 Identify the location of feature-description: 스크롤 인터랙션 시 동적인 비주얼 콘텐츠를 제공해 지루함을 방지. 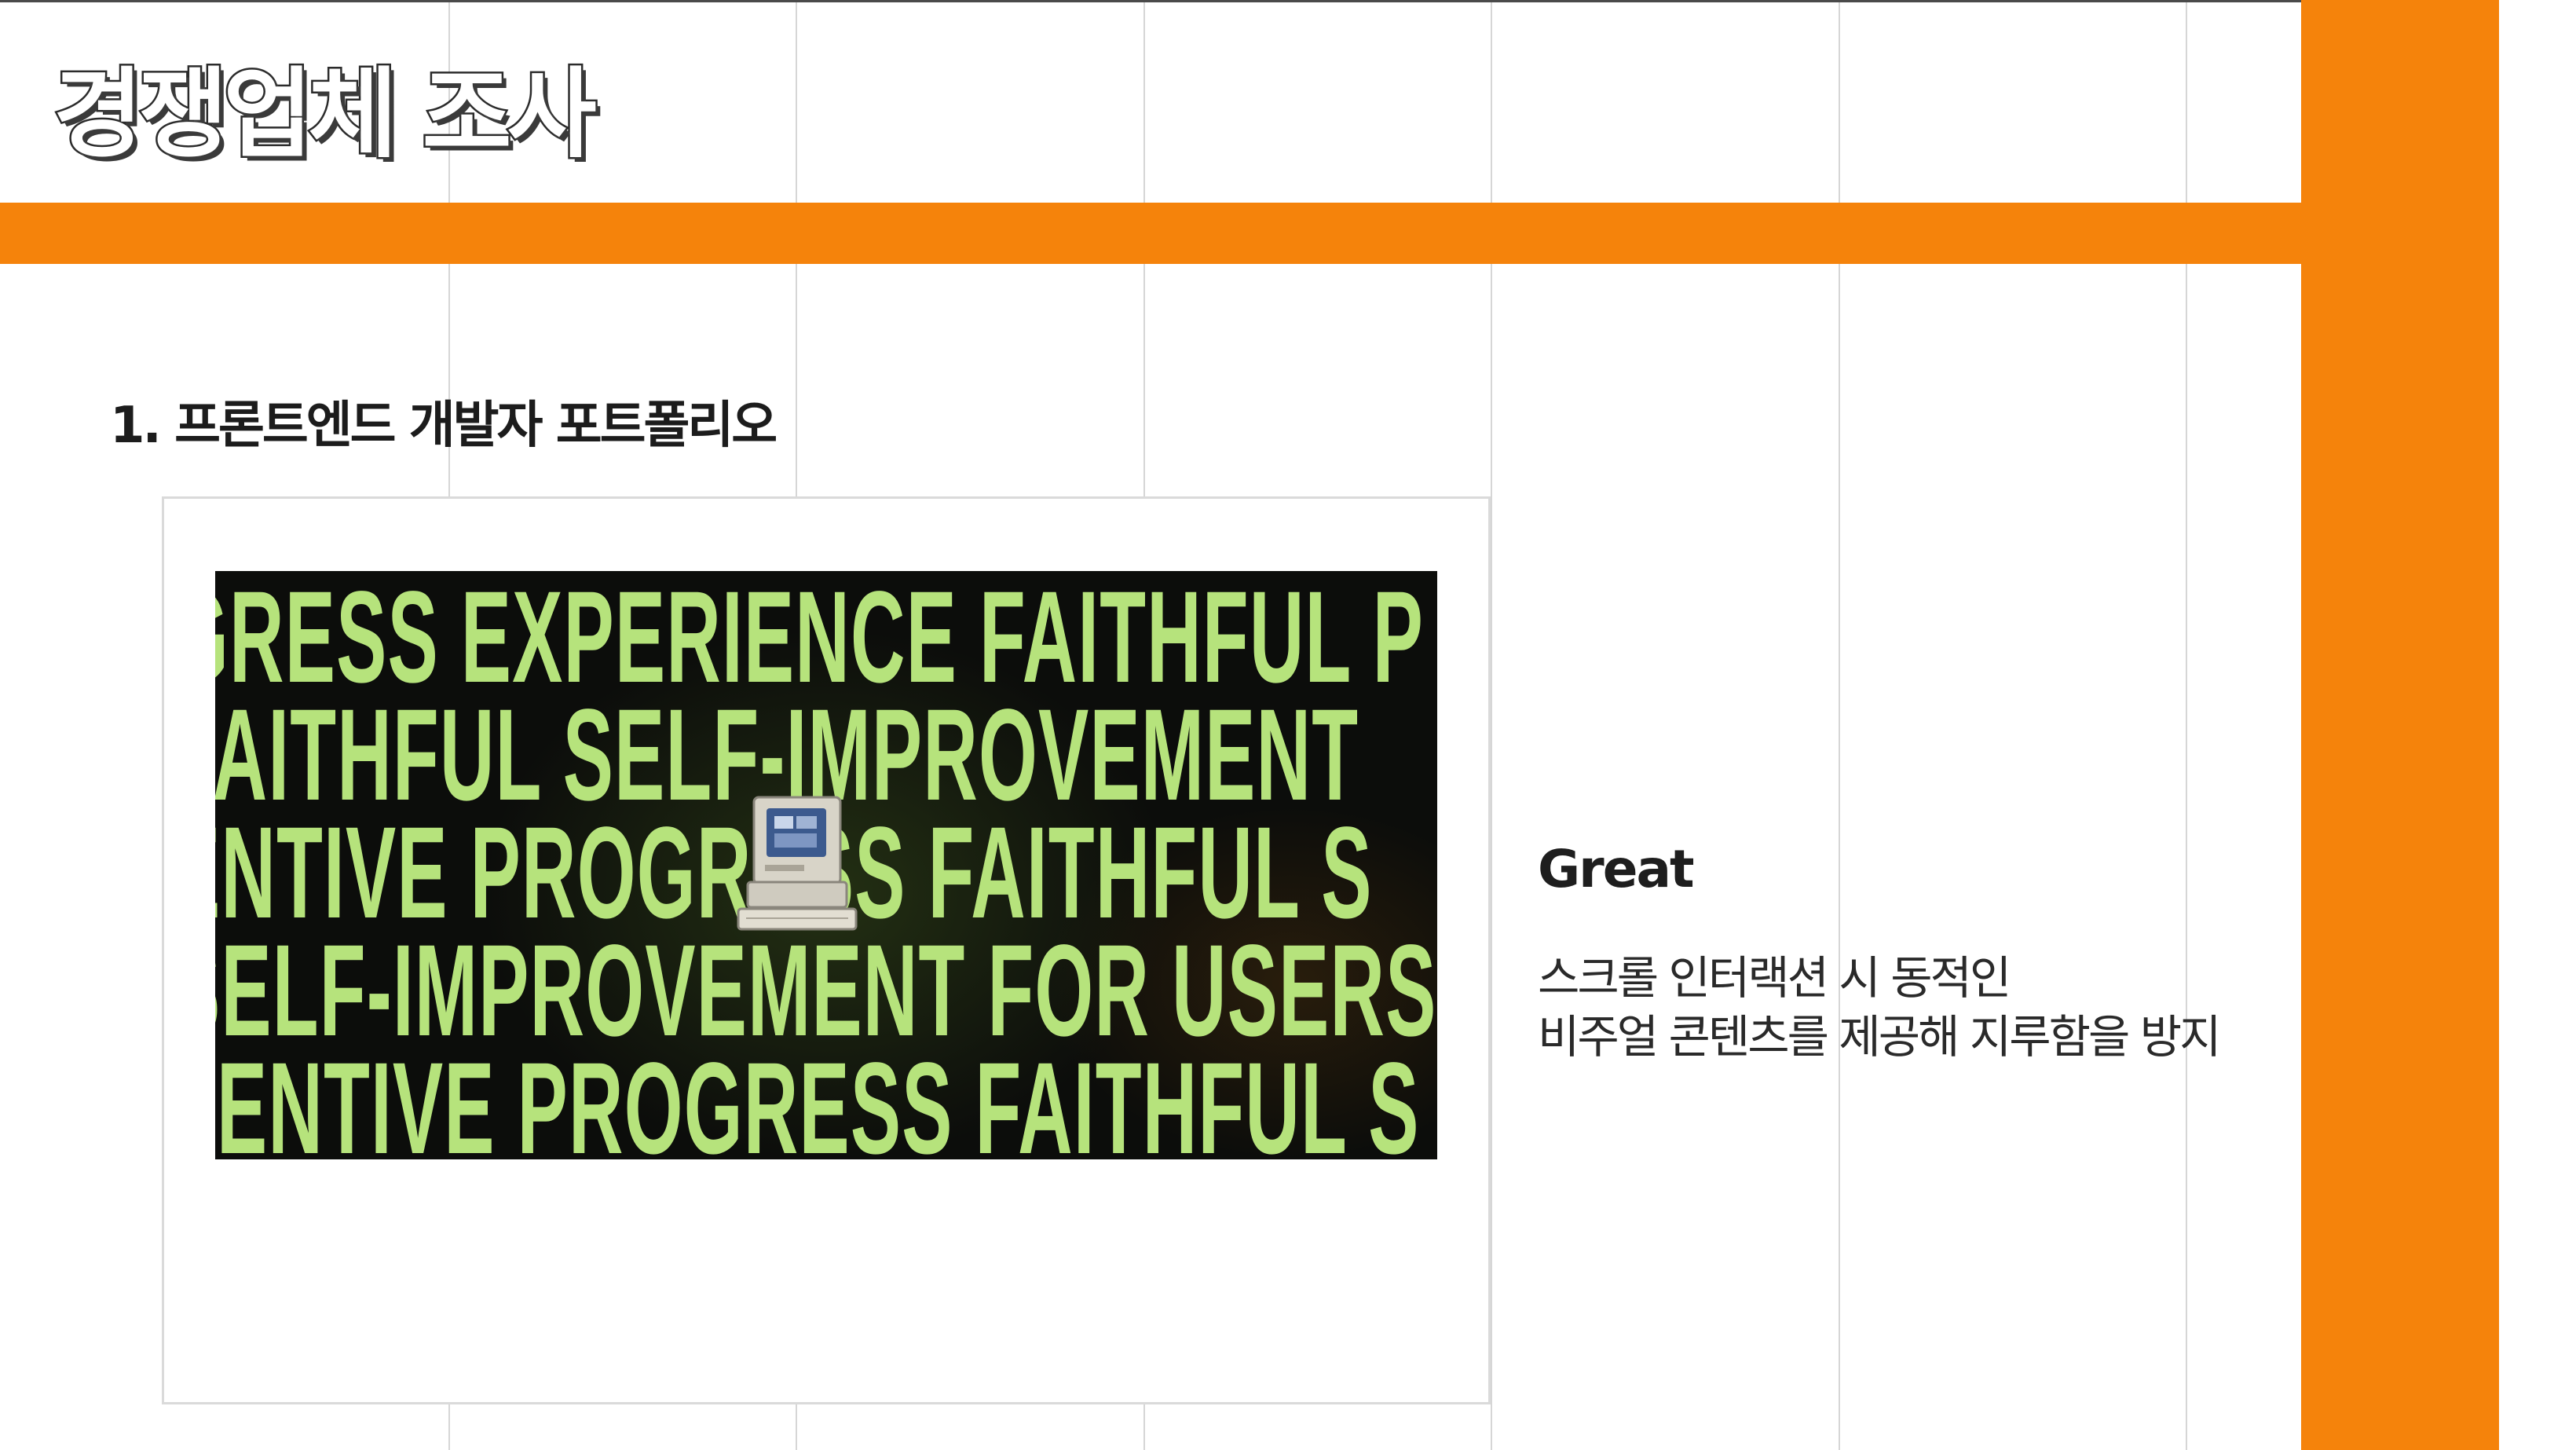
(1880, 1008).